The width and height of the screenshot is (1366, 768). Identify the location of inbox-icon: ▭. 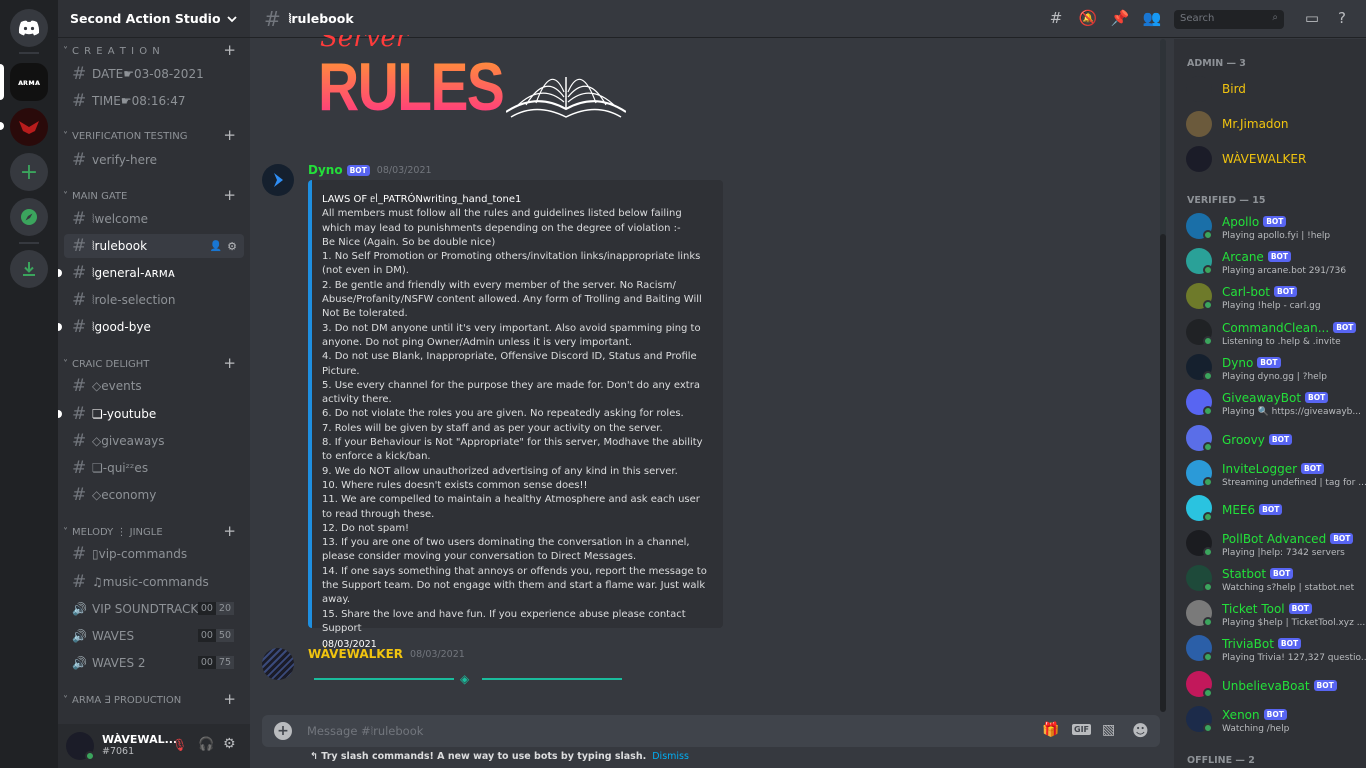
(1312, 19).